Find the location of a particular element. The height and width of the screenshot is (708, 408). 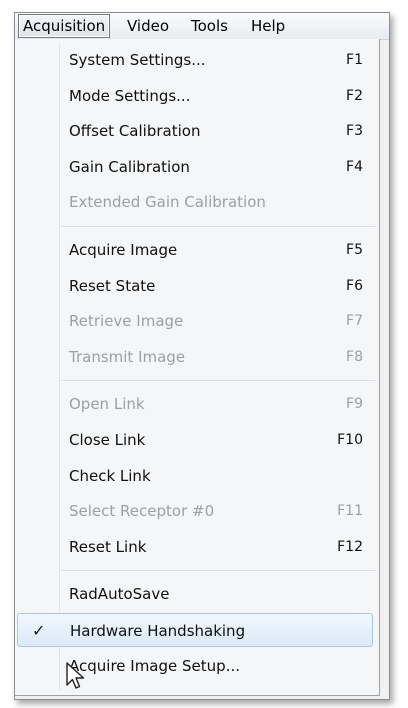

menu-item-shortcut: F5 is located at coordinates (354, 250).